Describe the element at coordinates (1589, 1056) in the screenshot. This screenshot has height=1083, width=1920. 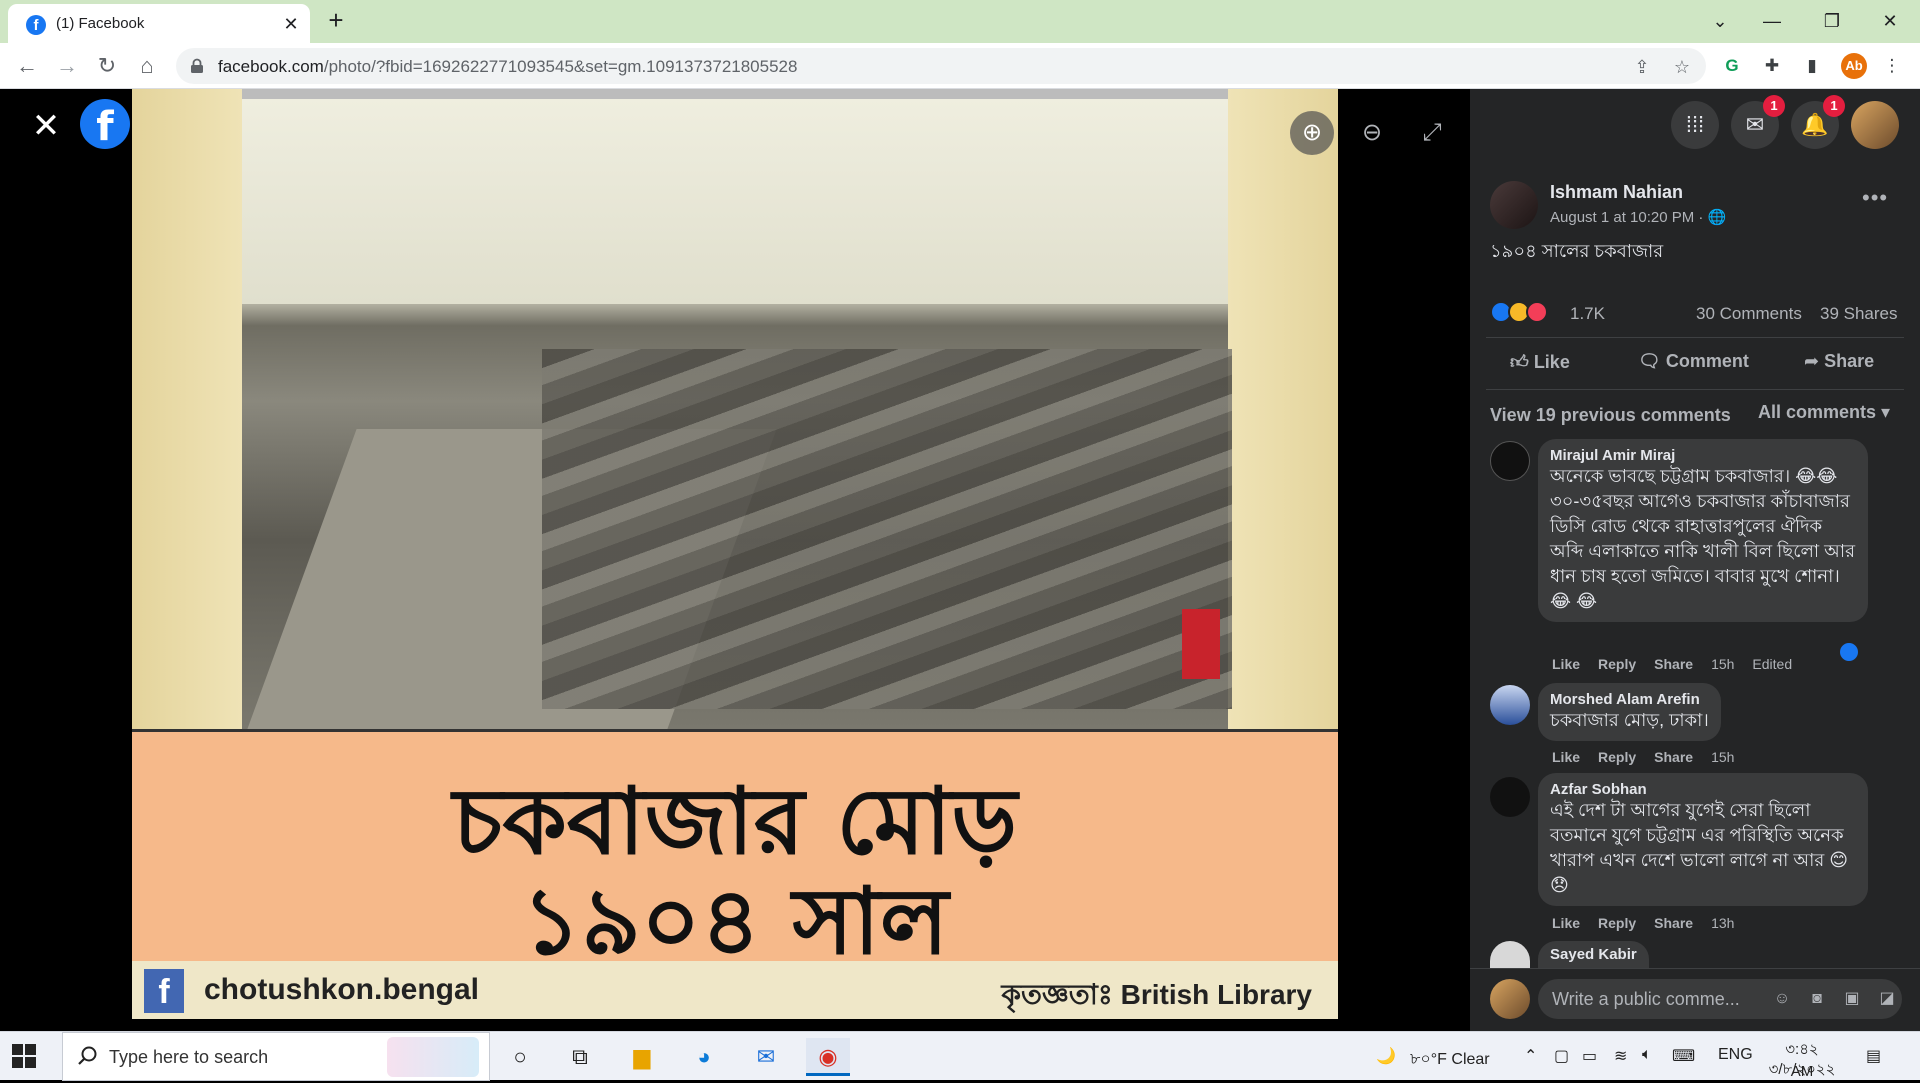
I see `battery-icon: ▭` at that location.